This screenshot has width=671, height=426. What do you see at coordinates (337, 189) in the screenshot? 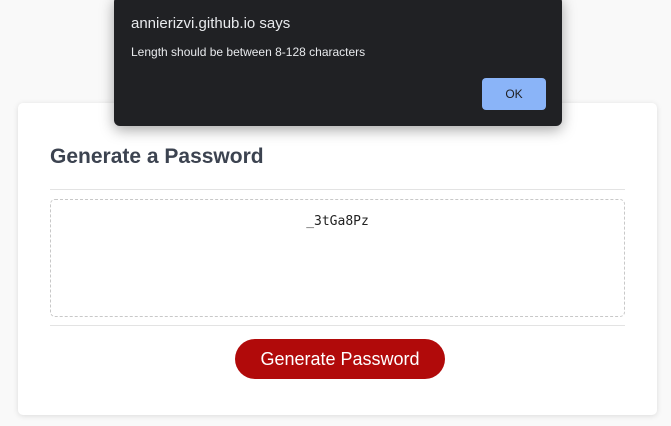
I see `header-divider` at bounding box center [337, 189].